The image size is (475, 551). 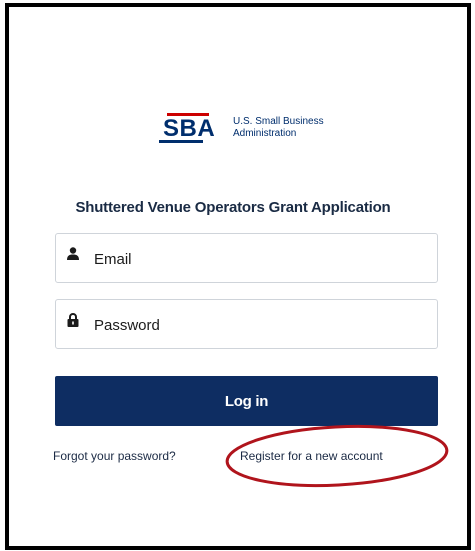 What do you see at coordinates (311, 456) in the screenshot?
I see `register-link: Register for a new account` at bounding box center [311, 456].